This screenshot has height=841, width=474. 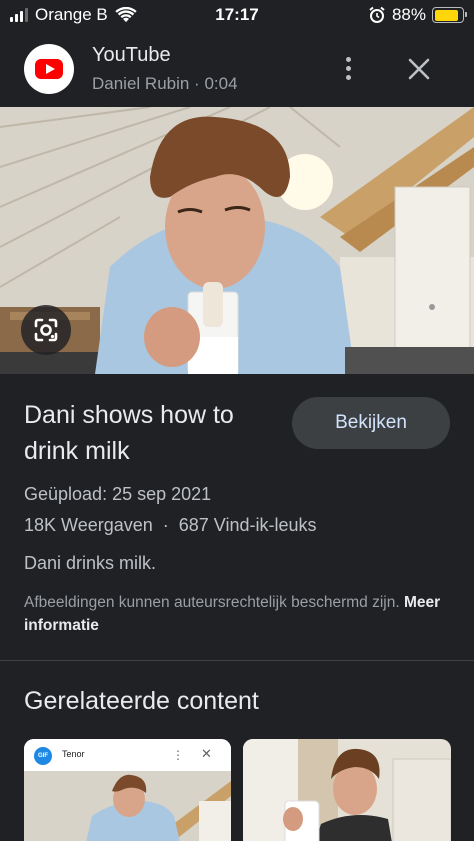 What do you see at coordinates (247, 525) in the screenshot?
I see `likes-count: 687 Vind-ik-leuks` at bounding box center [247, 525].